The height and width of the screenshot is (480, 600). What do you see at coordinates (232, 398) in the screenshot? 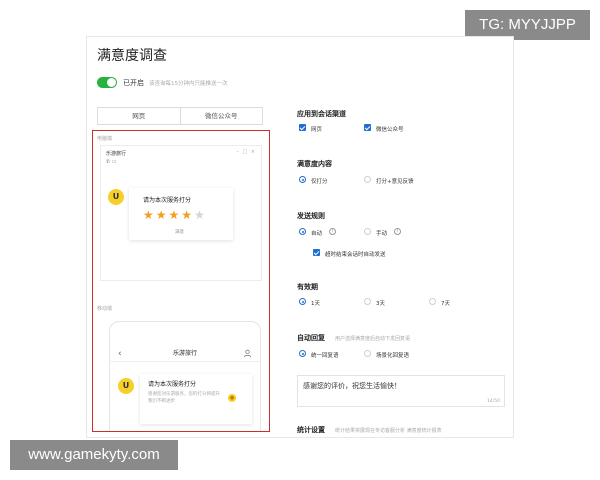
I see `cat-badge-icon: ●` at bounding box center [232, 398].